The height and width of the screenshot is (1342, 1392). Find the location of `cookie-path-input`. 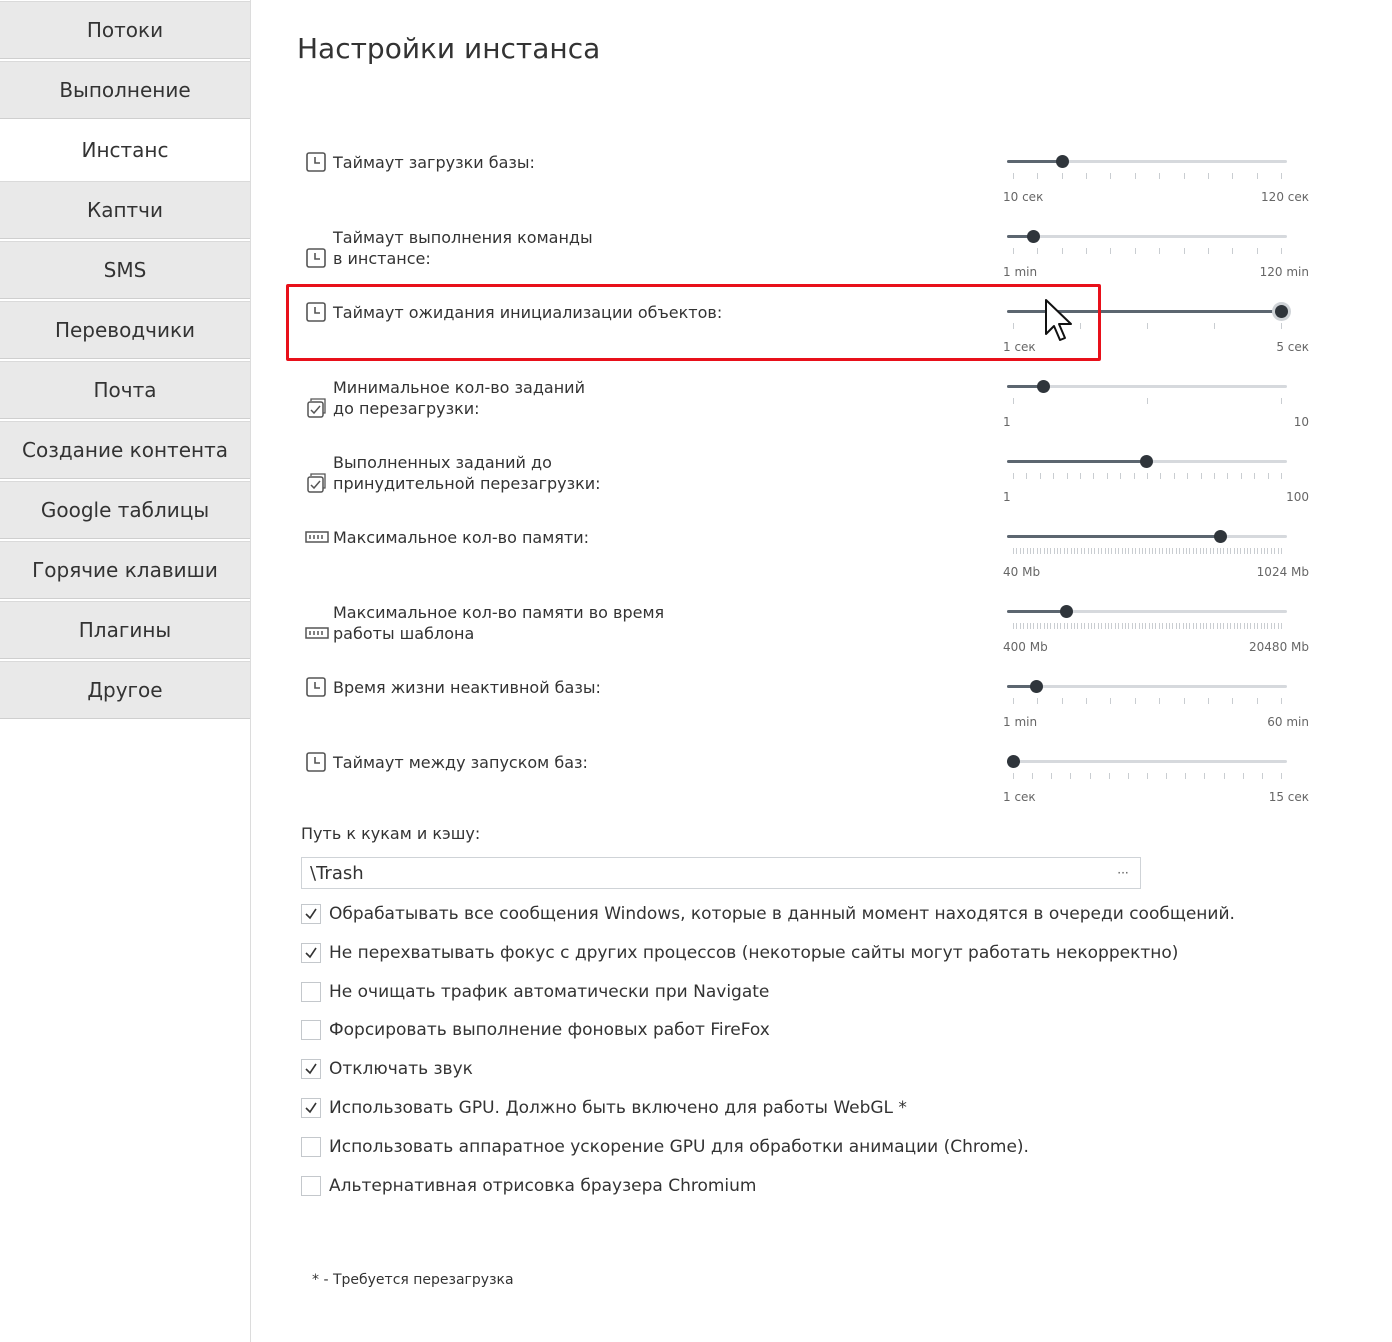

cookie-path-input is located at coordinates (706, 873).